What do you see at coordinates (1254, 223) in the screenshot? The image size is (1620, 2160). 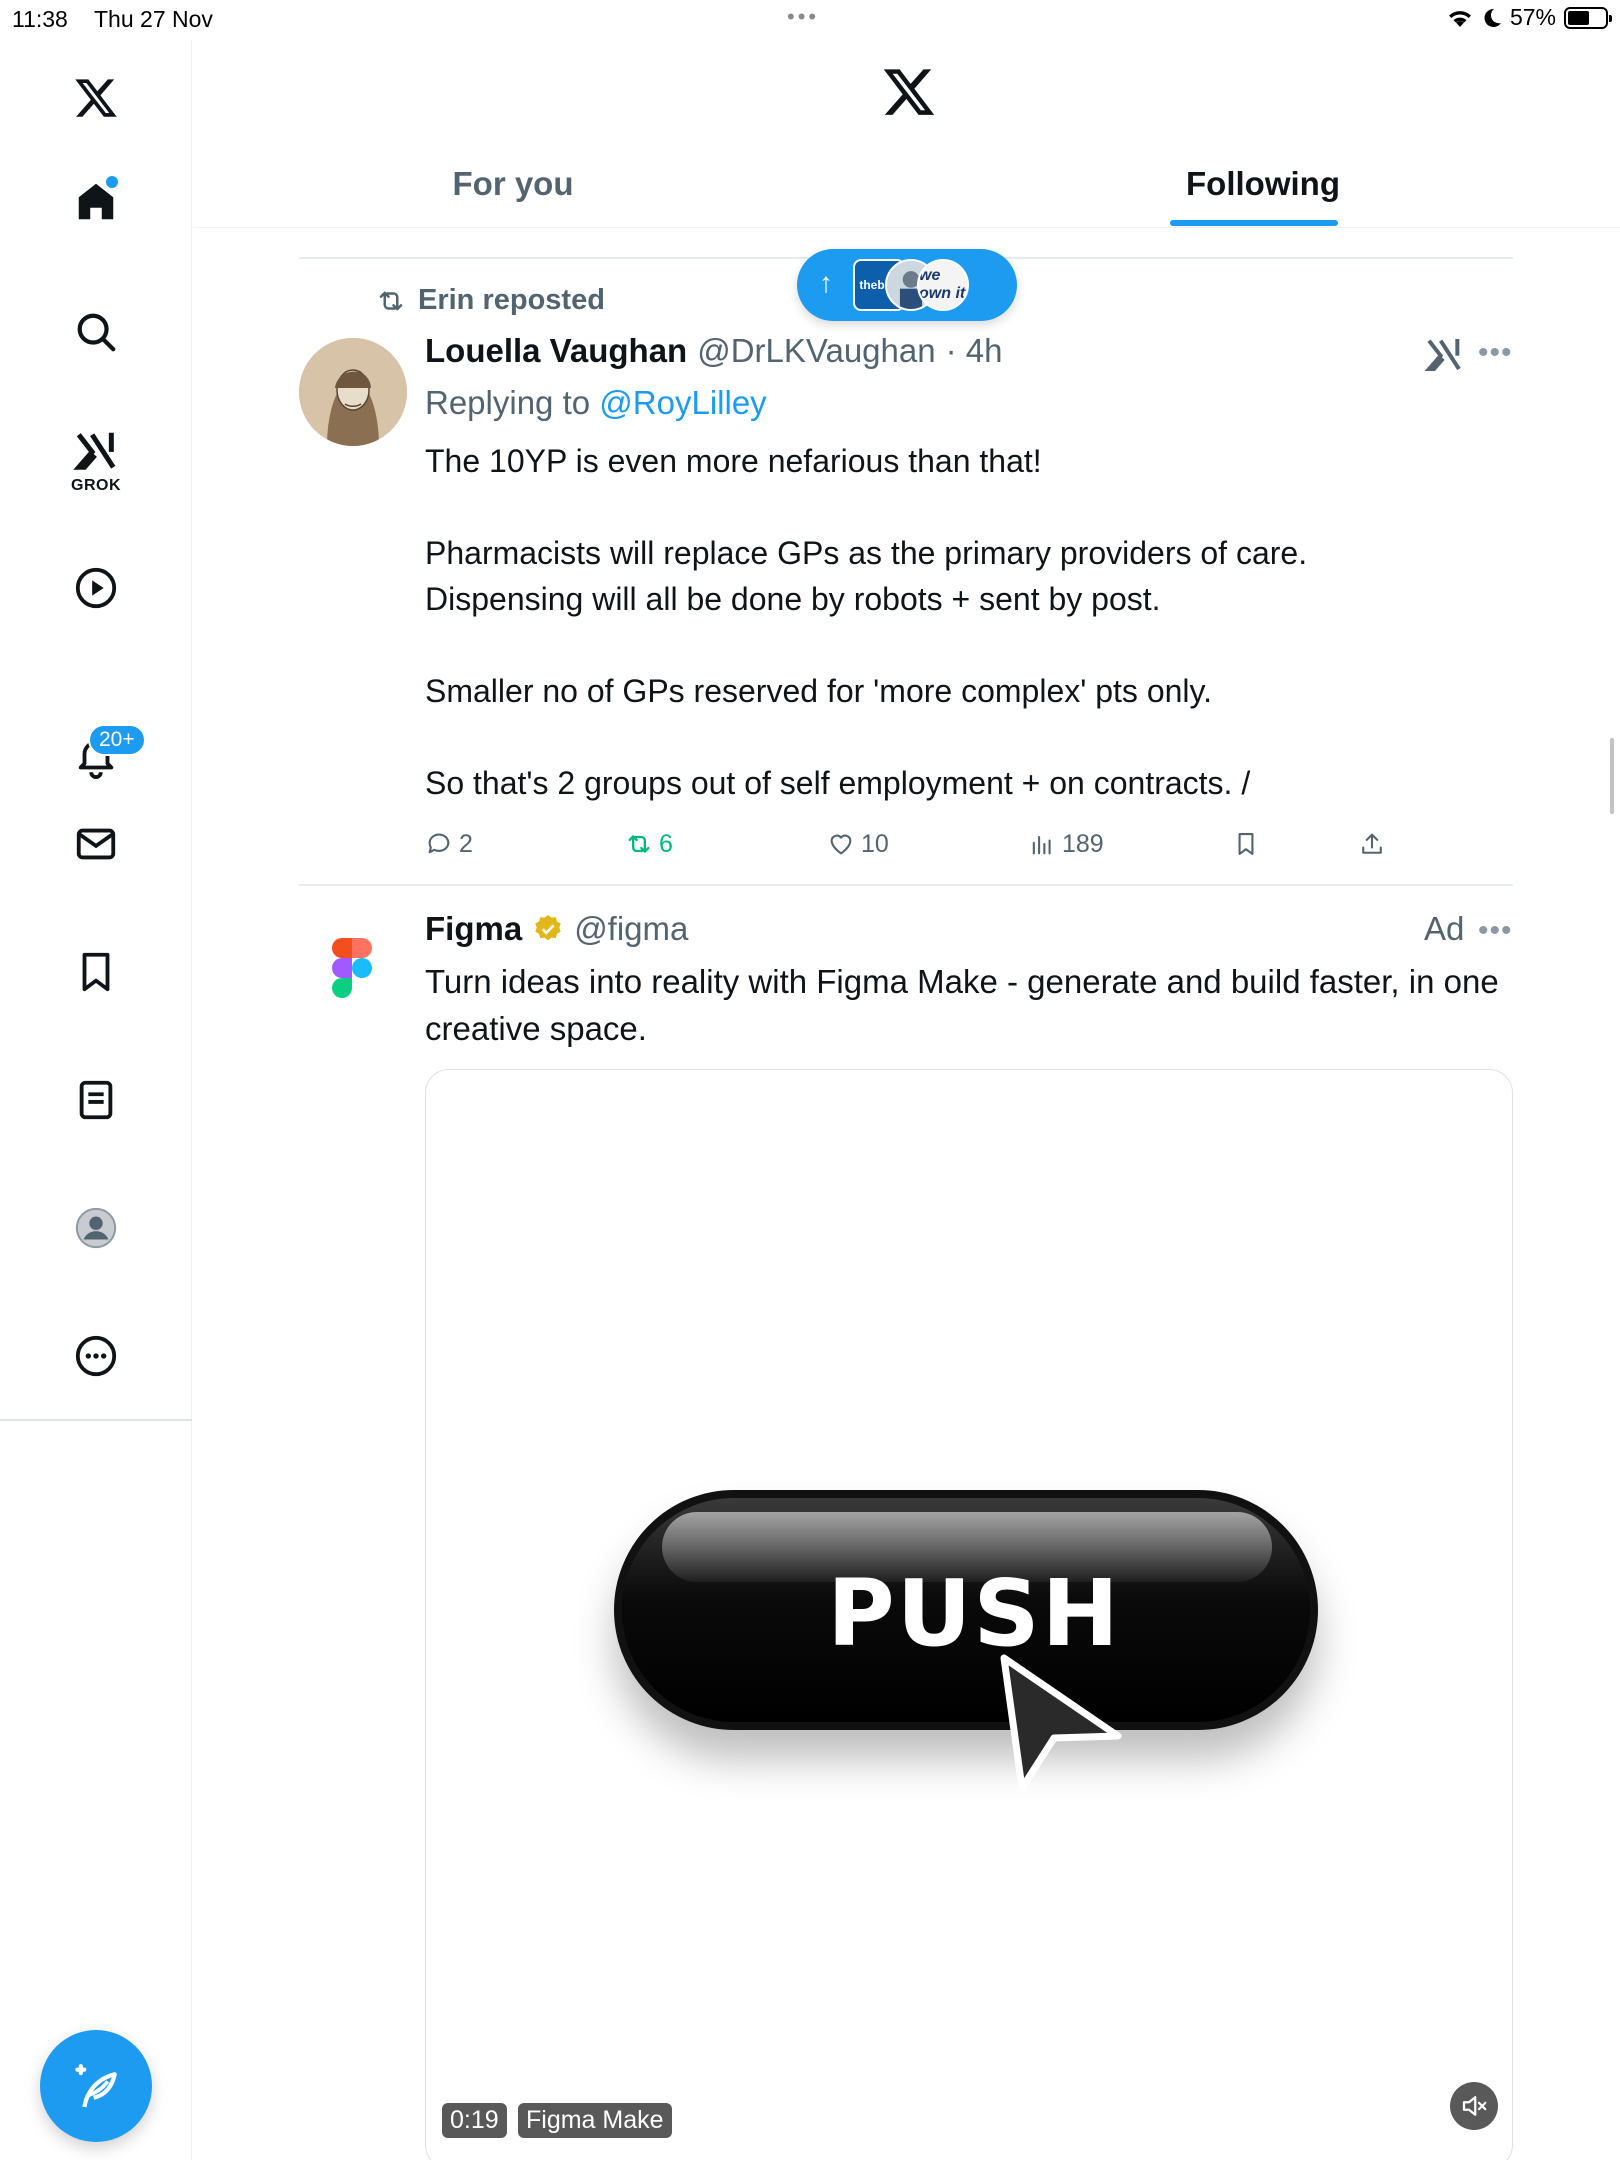 I see `tab-active-underline` at bounding box center [1254, 223].